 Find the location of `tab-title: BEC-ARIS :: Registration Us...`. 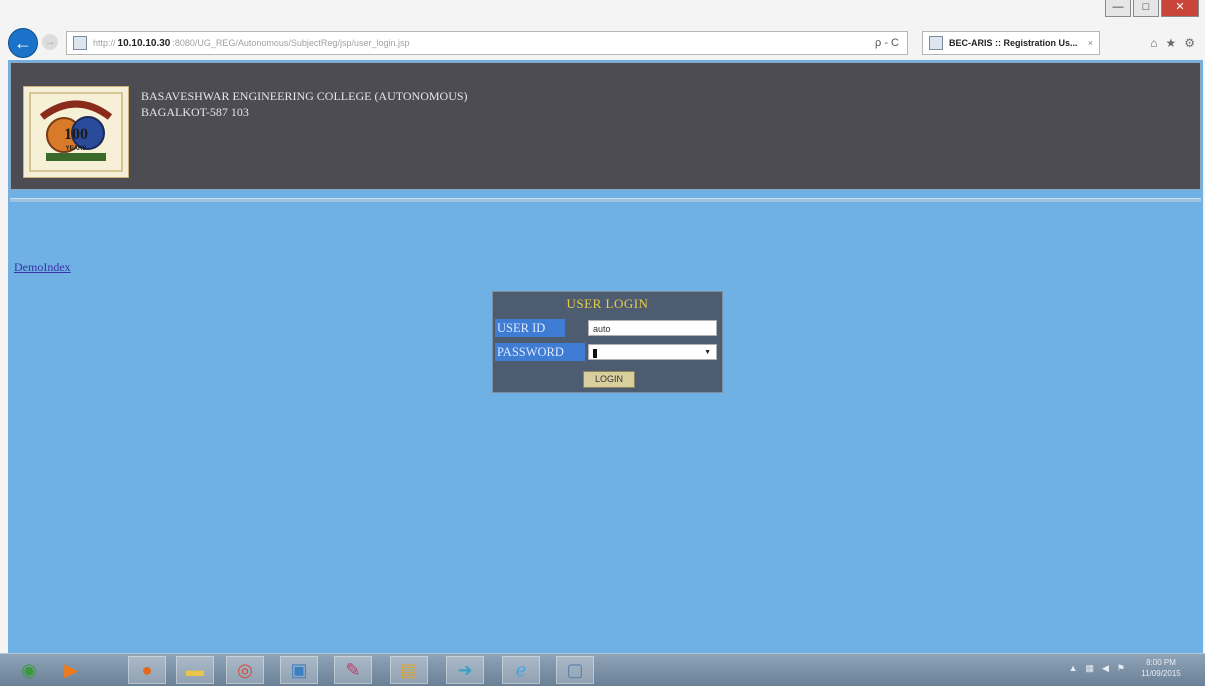

tab-title: BEC-ARIS :: Registration Us... is located at coordinates (1013, 43).